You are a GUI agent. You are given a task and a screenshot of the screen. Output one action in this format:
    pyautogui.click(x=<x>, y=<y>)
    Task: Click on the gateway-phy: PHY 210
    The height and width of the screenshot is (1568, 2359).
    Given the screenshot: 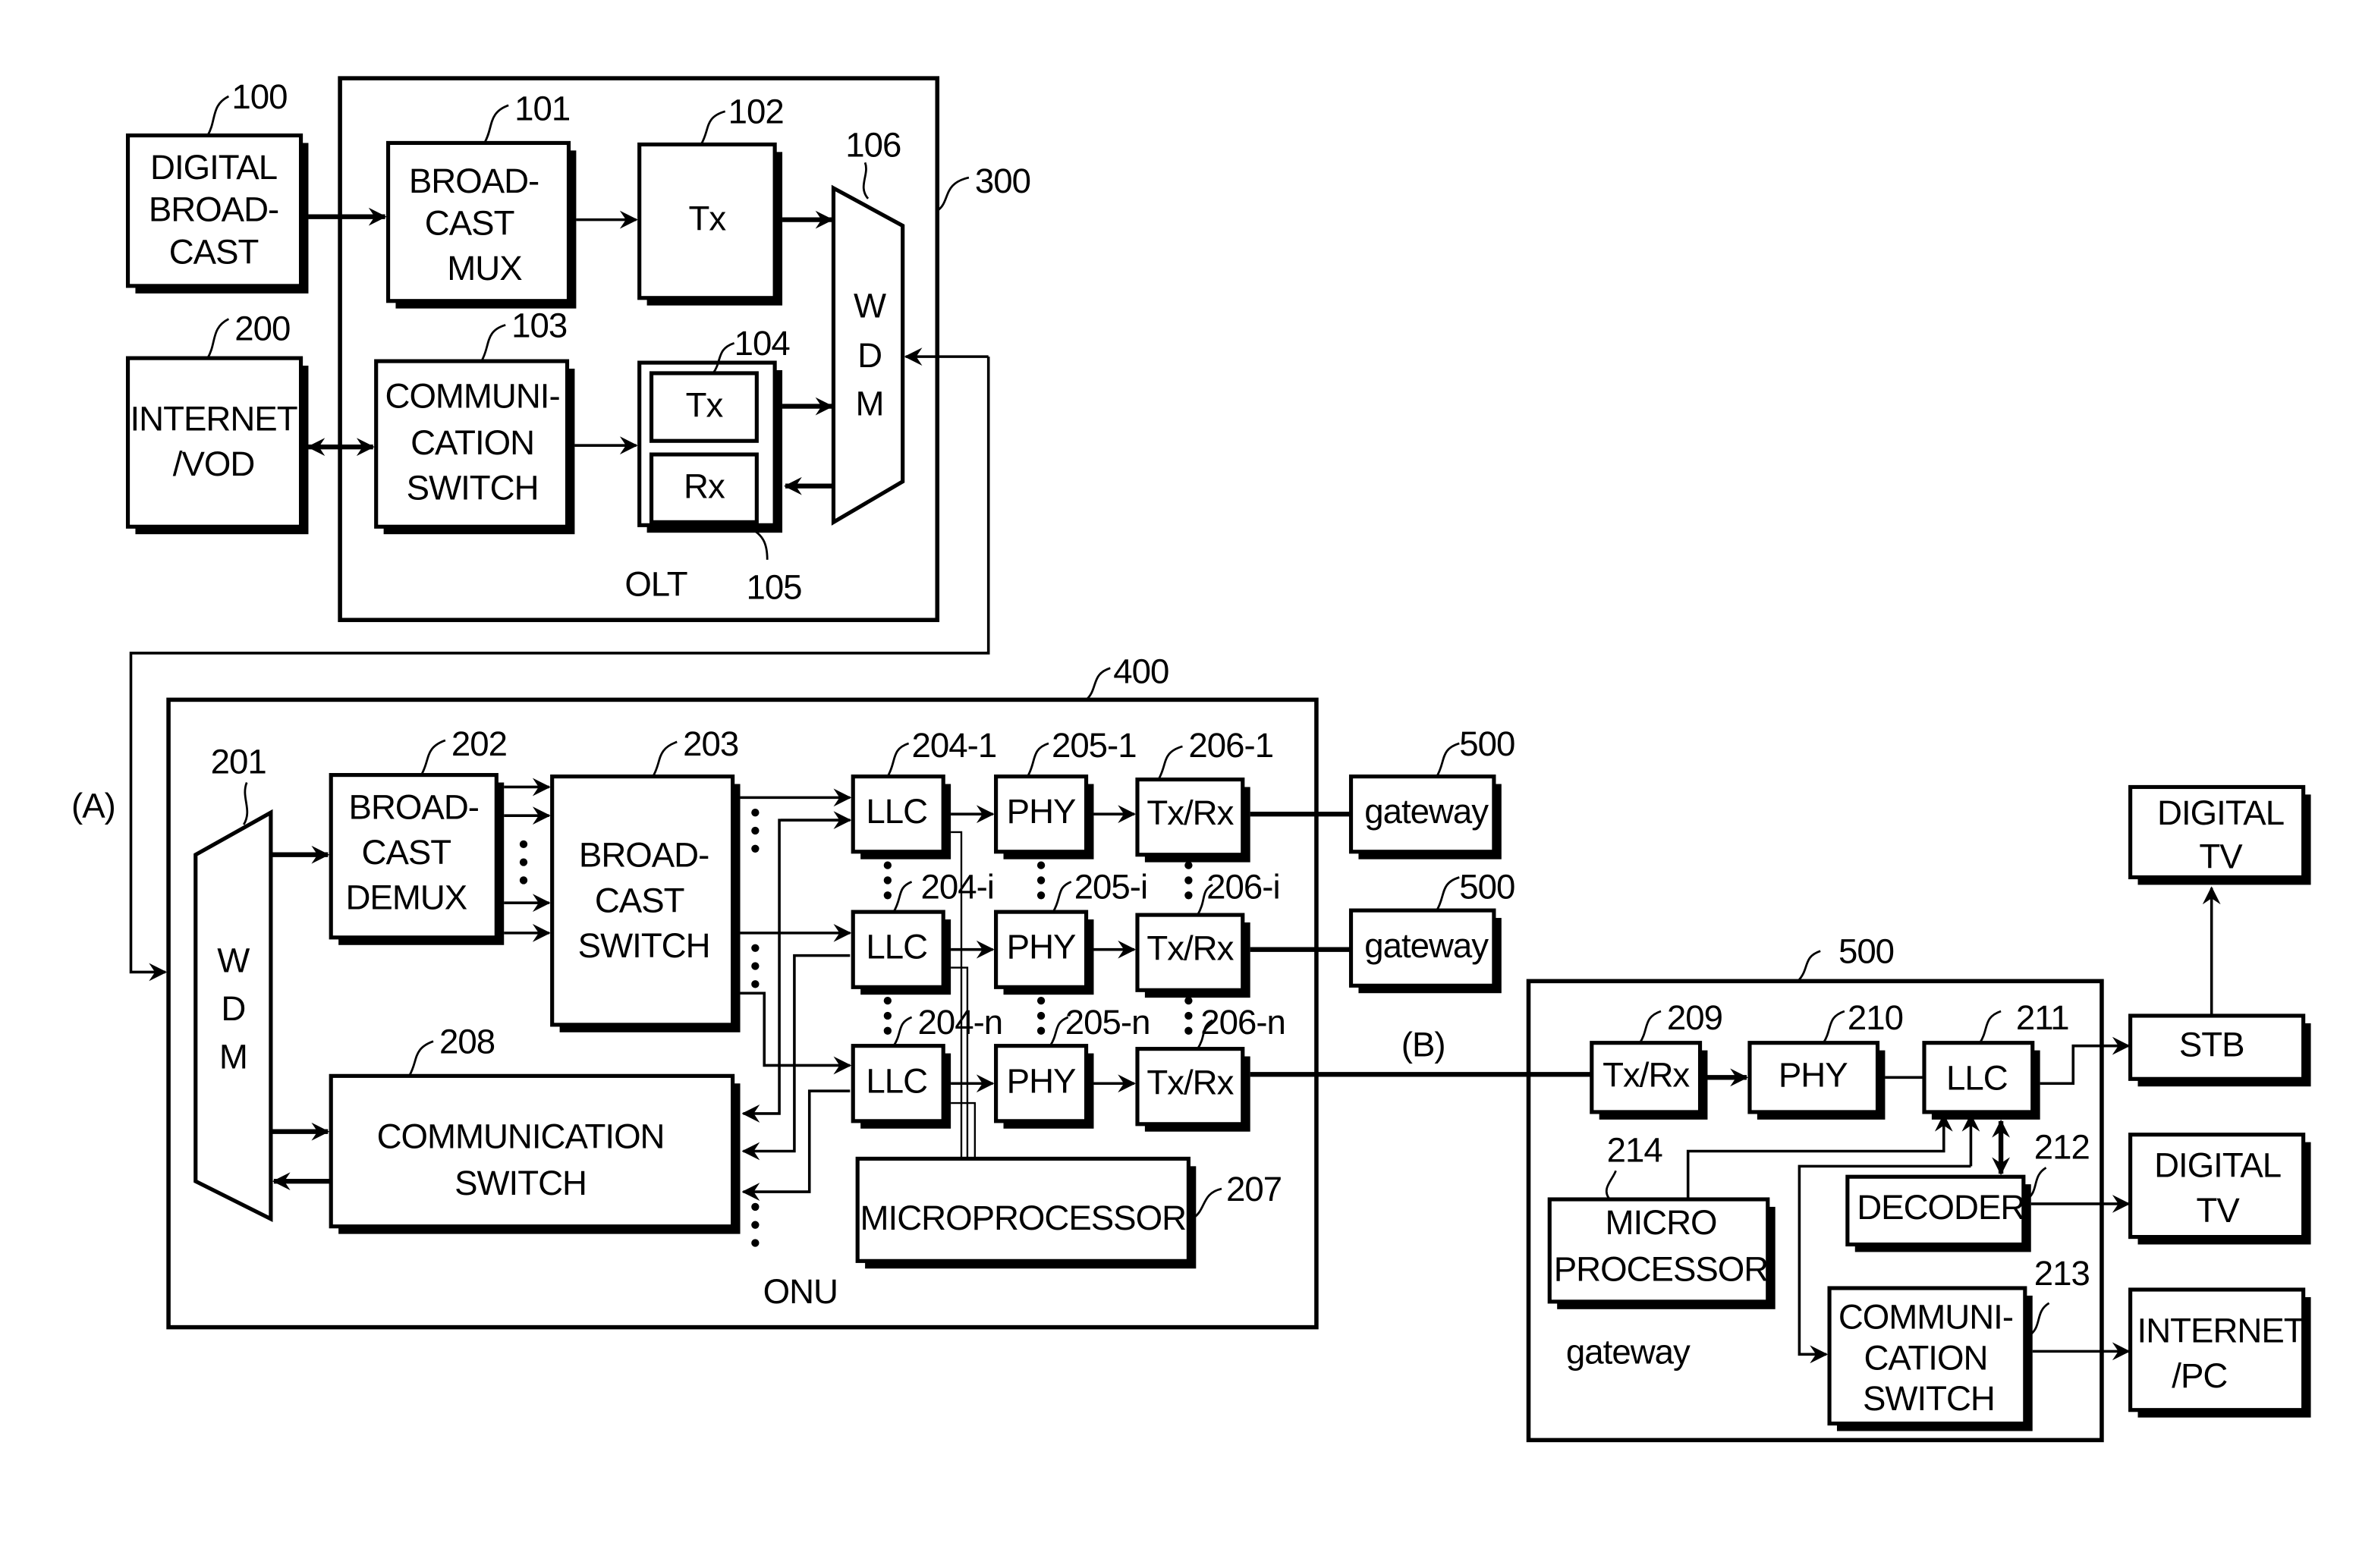 What is the action you would take?
    pyautogui.click(x=1826, y=1059)
    